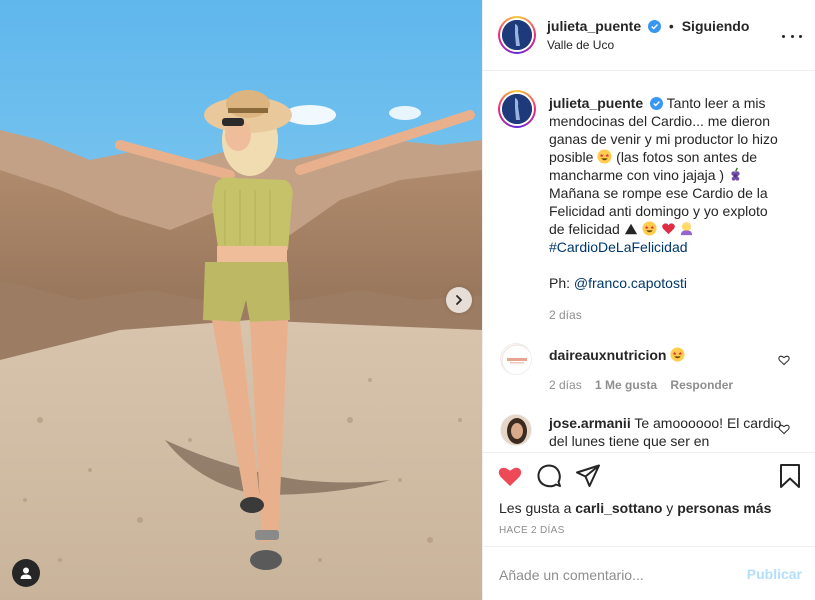 Image resolution: width=815 pixels, height=600 pixels. Describe the element at coordinates (790, 476) in the screenshot. I see `bookmark-icon` at that location.